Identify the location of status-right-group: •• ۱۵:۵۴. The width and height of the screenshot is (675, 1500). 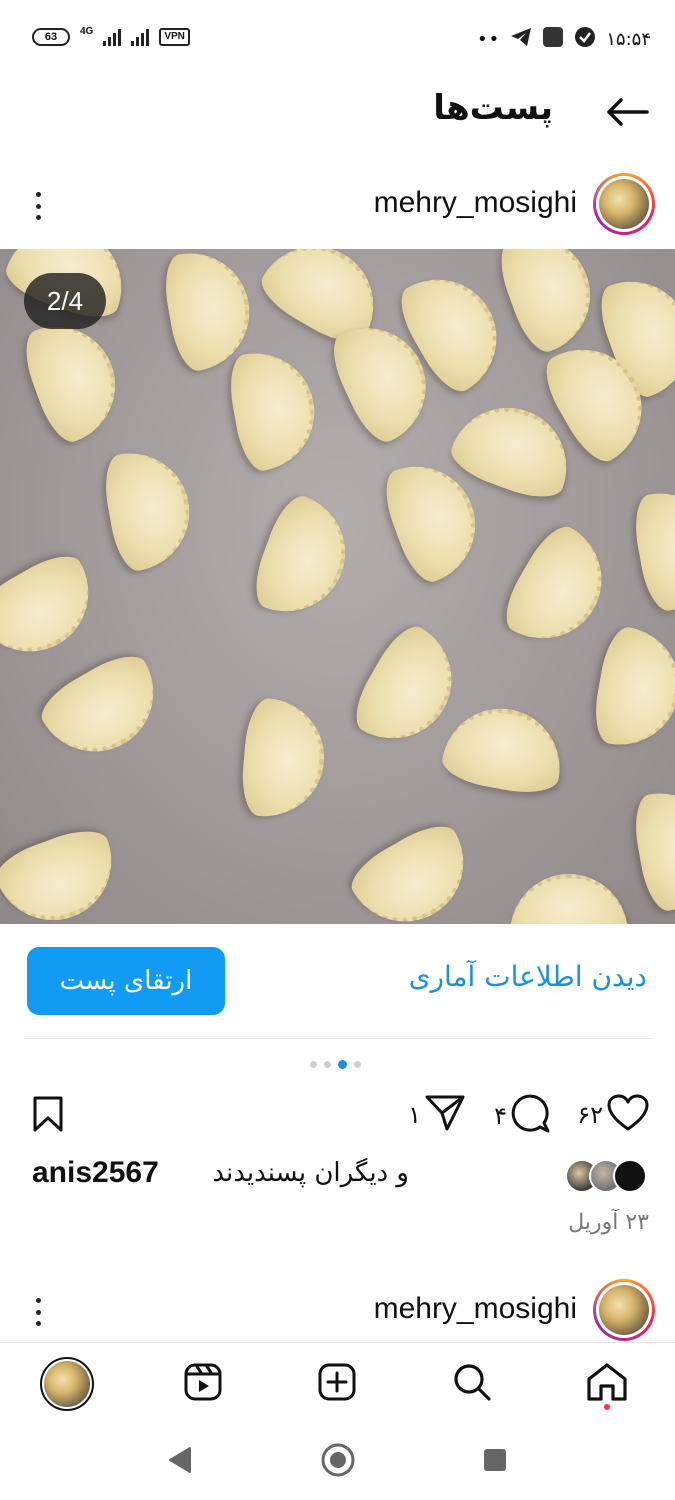
(564, 39).